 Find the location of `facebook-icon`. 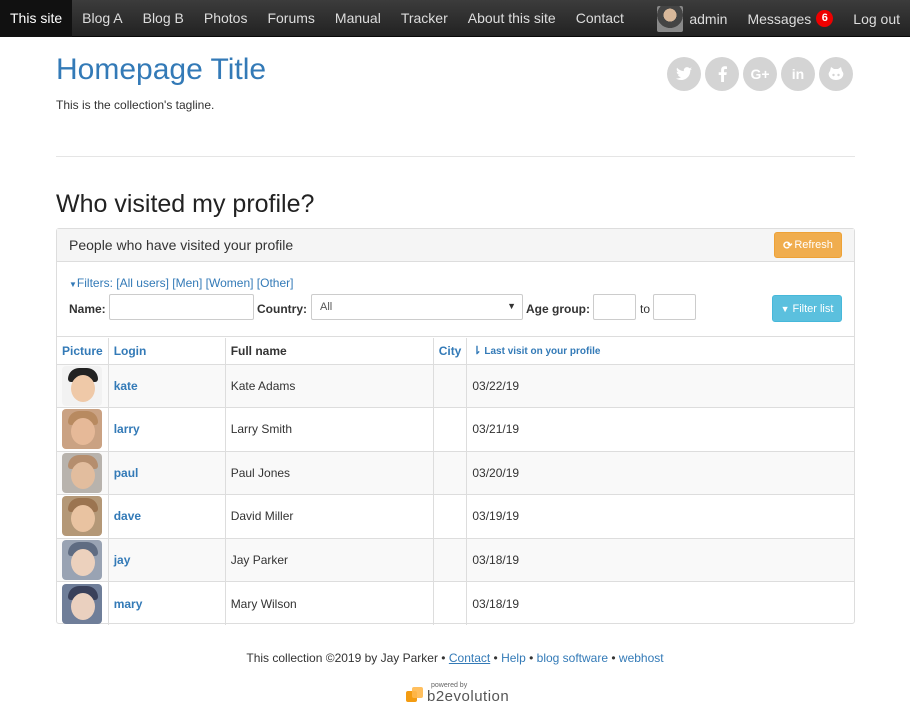

facebook-icon is located at coordinates (722, 74).